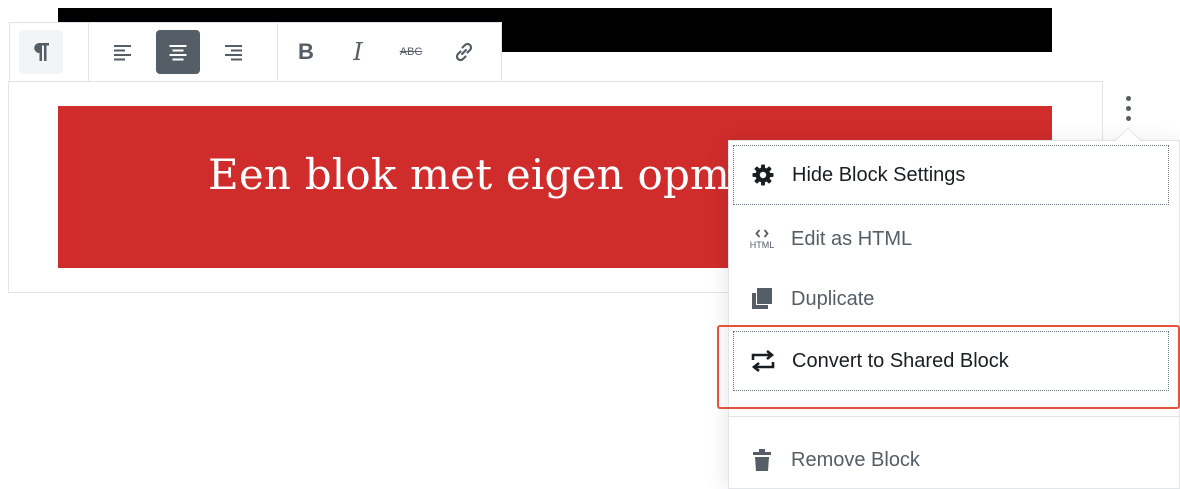  I want to click on toolbar-group-align, so click(183, 52).